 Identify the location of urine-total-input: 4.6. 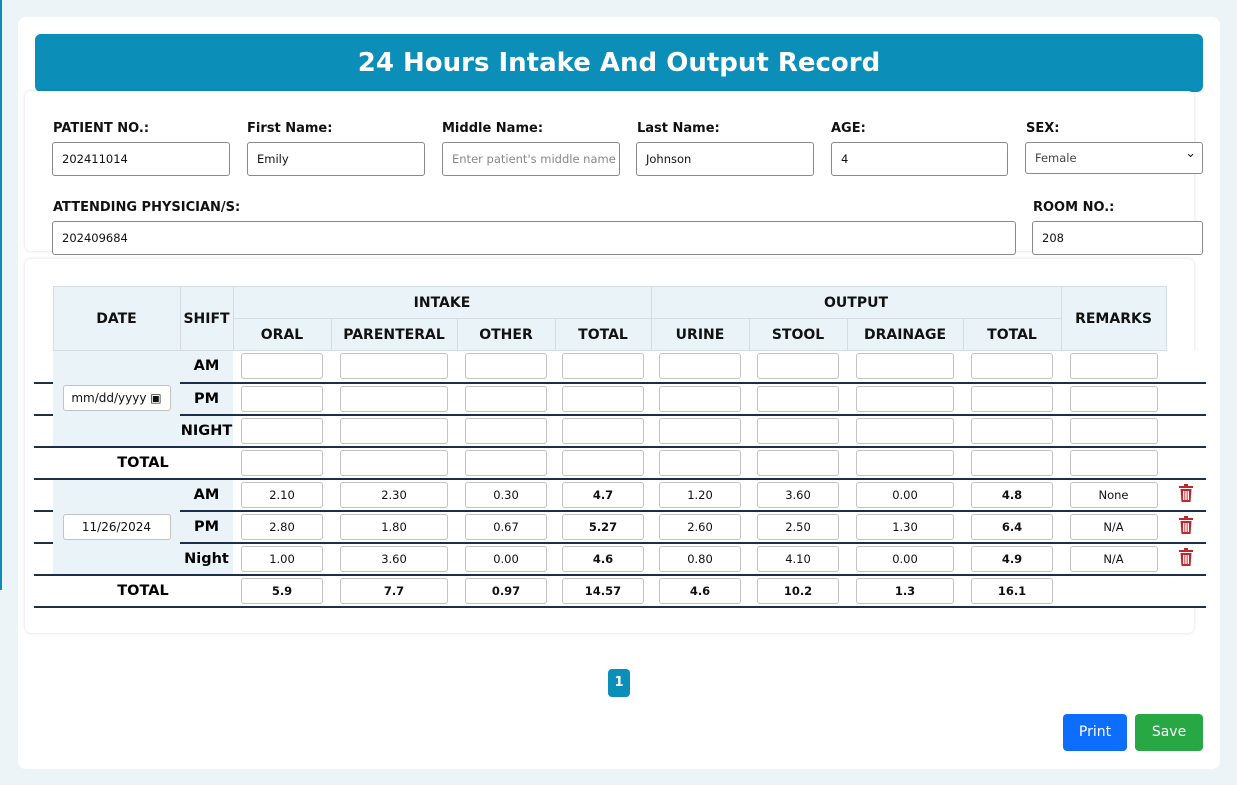
(700, 590).